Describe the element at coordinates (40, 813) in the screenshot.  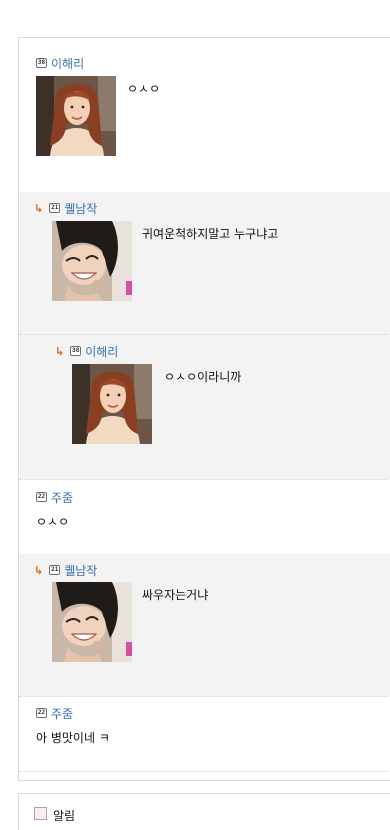
I see `checkbox-icon` at that location.